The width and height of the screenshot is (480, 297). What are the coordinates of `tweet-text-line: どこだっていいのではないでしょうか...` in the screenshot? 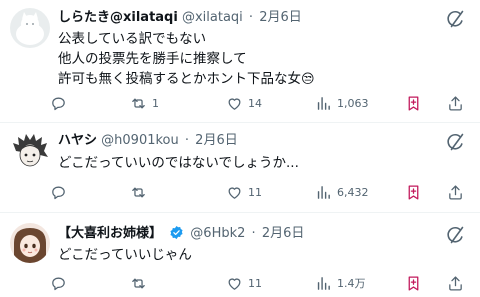 It's located at (178, 163).